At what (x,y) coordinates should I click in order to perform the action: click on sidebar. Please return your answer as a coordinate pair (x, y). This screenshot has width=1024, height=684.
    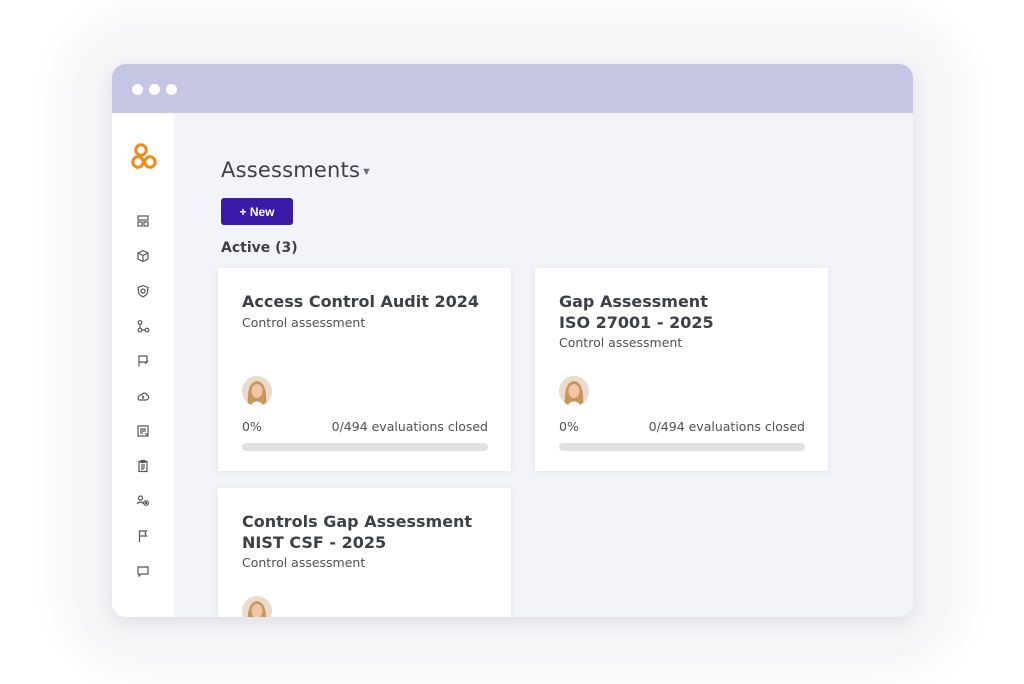
    Looking at the image, I should click on (143, 365).